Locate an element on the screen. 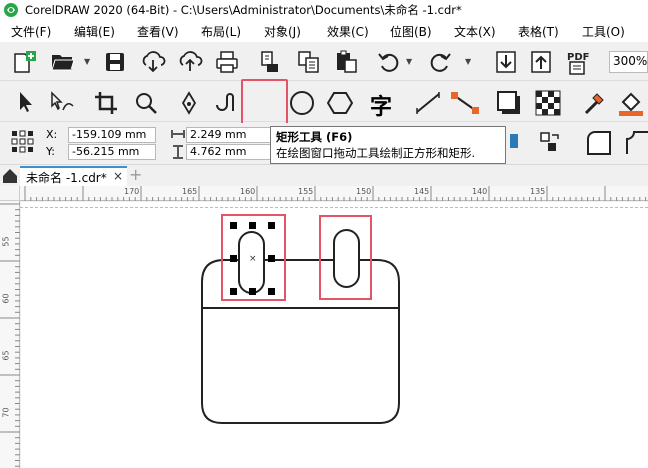 The width and height of the screenshot is (648, 468). print-icon is located at coordinates (228, 62).